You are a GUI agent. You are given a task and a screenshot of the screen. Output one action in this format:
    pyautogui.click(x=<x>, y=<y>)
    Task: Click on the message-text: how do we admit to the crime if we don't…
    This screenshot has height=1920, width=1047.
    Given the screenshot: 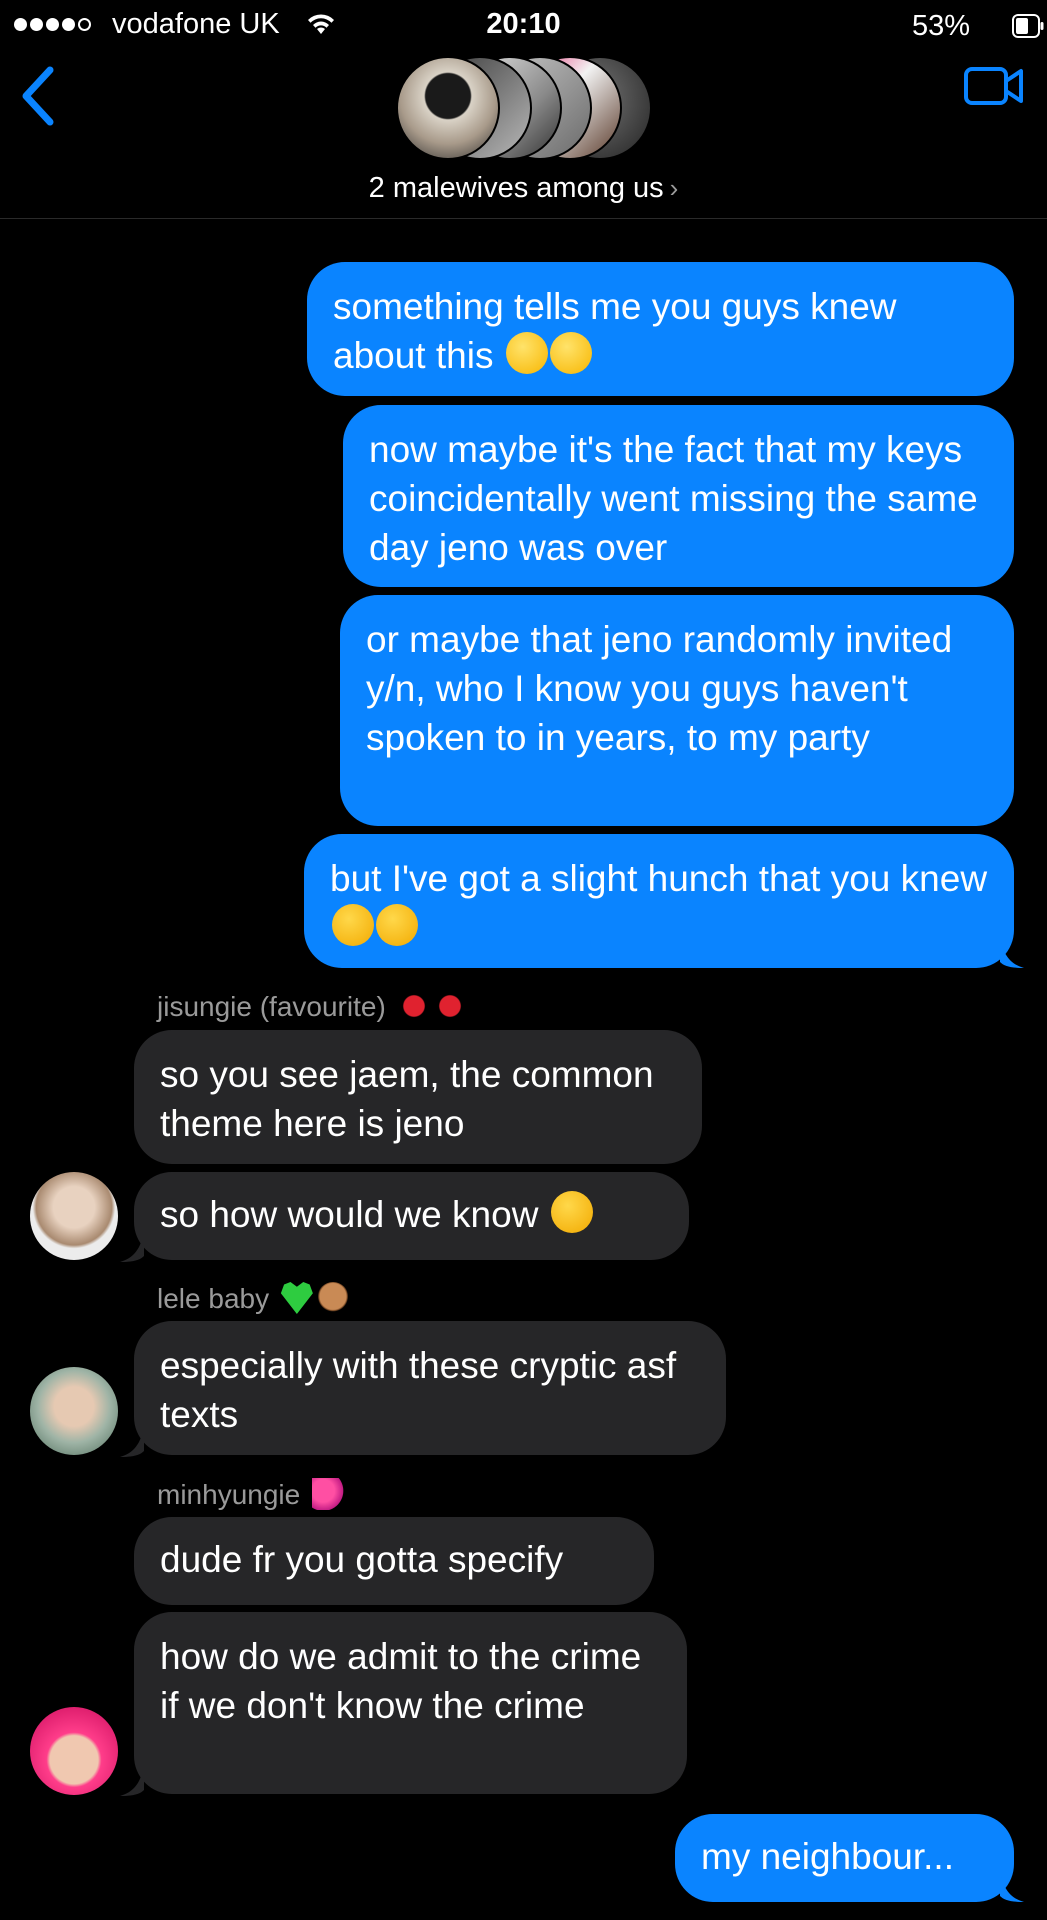 What is the action you would take?
    pyautogui.click(x=401, y=1681)
    